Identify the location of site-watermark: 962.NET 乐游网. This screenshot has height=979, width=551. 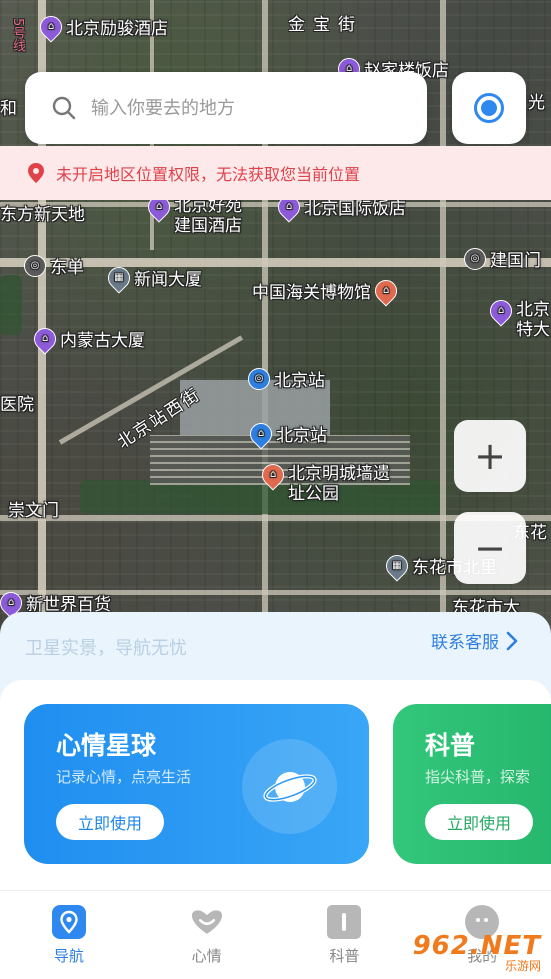
(482, 952).